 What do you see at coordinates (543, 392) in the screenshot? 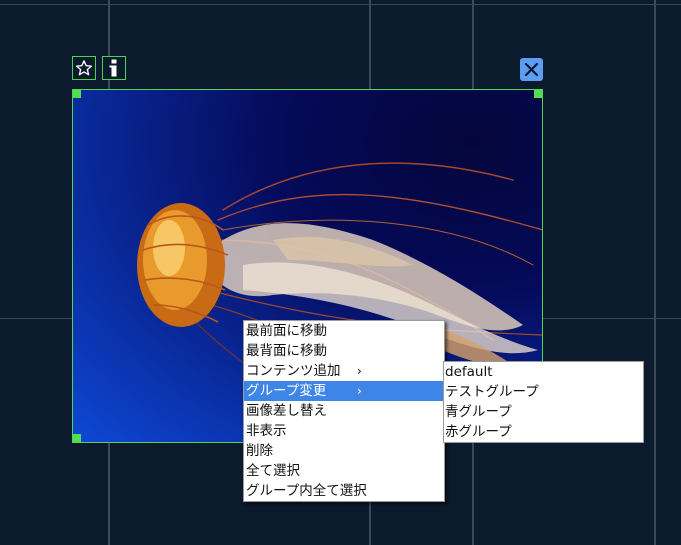
I see `submenu-item-test-group: テストグループ` at bounding box center [543, 392].